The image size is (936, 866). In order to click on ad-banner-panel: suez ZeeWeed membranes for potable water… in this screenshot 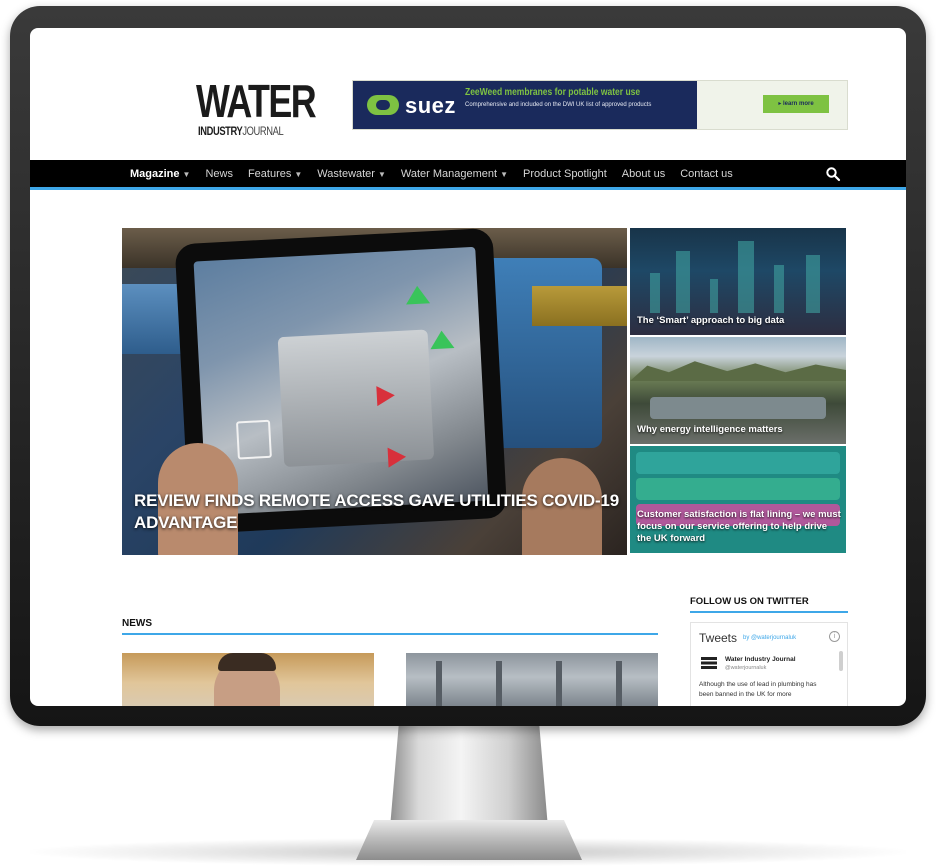, I will do `click(525, 105)`.